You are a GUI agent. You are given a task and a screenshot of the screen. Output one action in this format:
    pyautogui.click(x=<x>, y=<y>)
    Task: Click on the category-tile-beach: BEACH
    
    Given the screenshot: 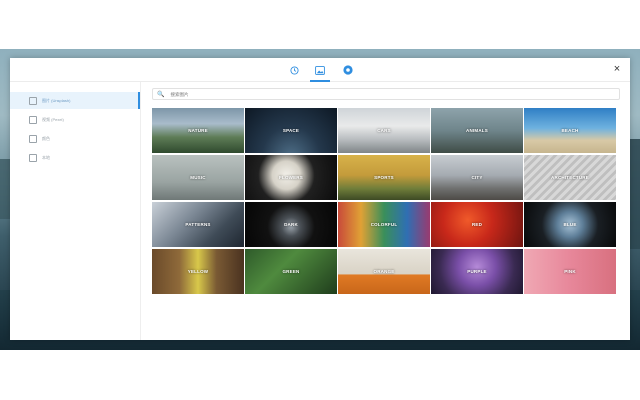 What is the action you would take?
    pyautogui.click(x=570, y=130)
    